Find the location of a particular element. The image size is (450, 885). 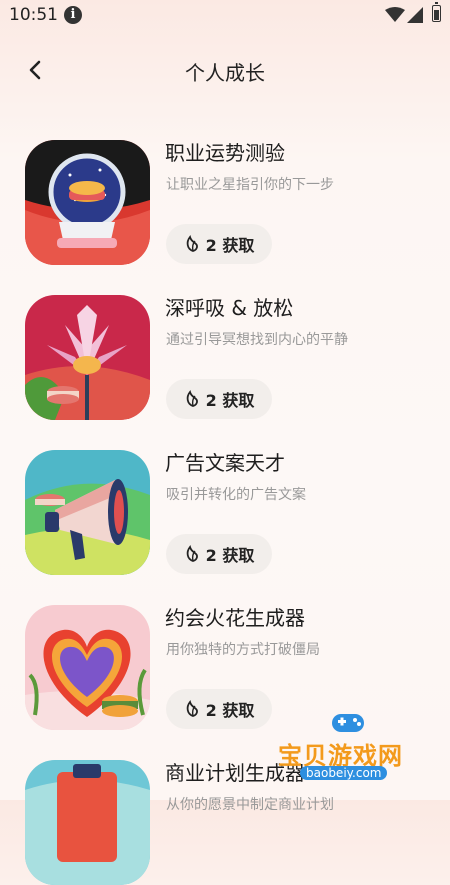

app-name: 广告文案天才 is located at coordinates (225, 463).